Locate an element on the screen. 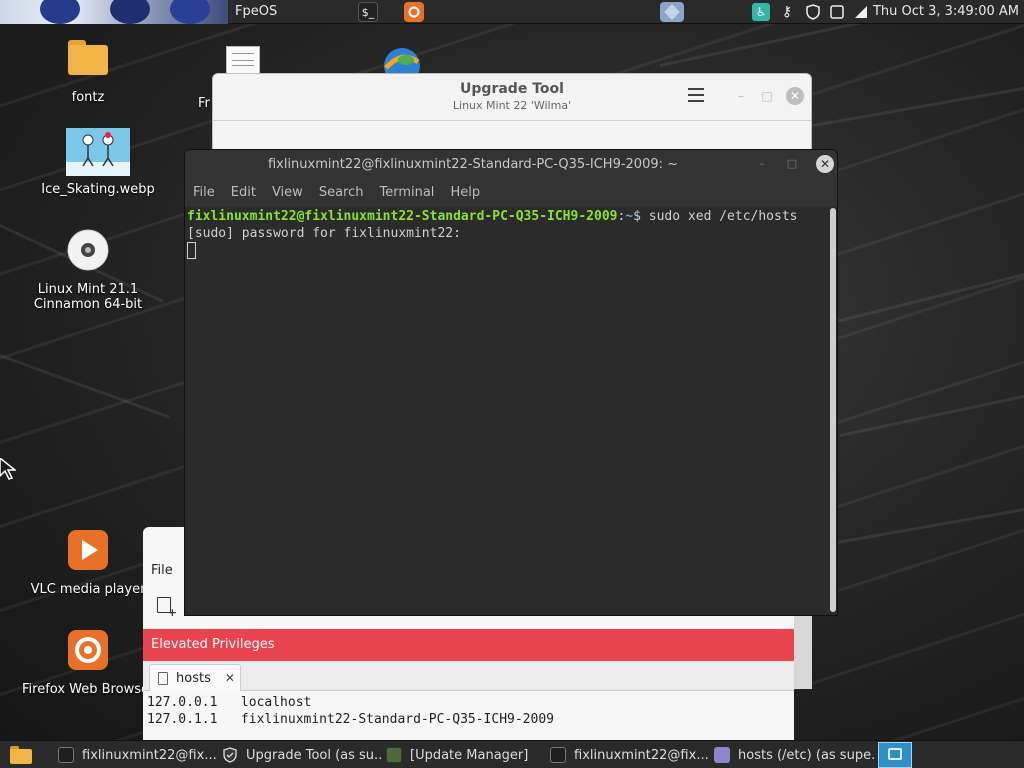  hamburger-menu-icon is located at coordinates (696, 95).